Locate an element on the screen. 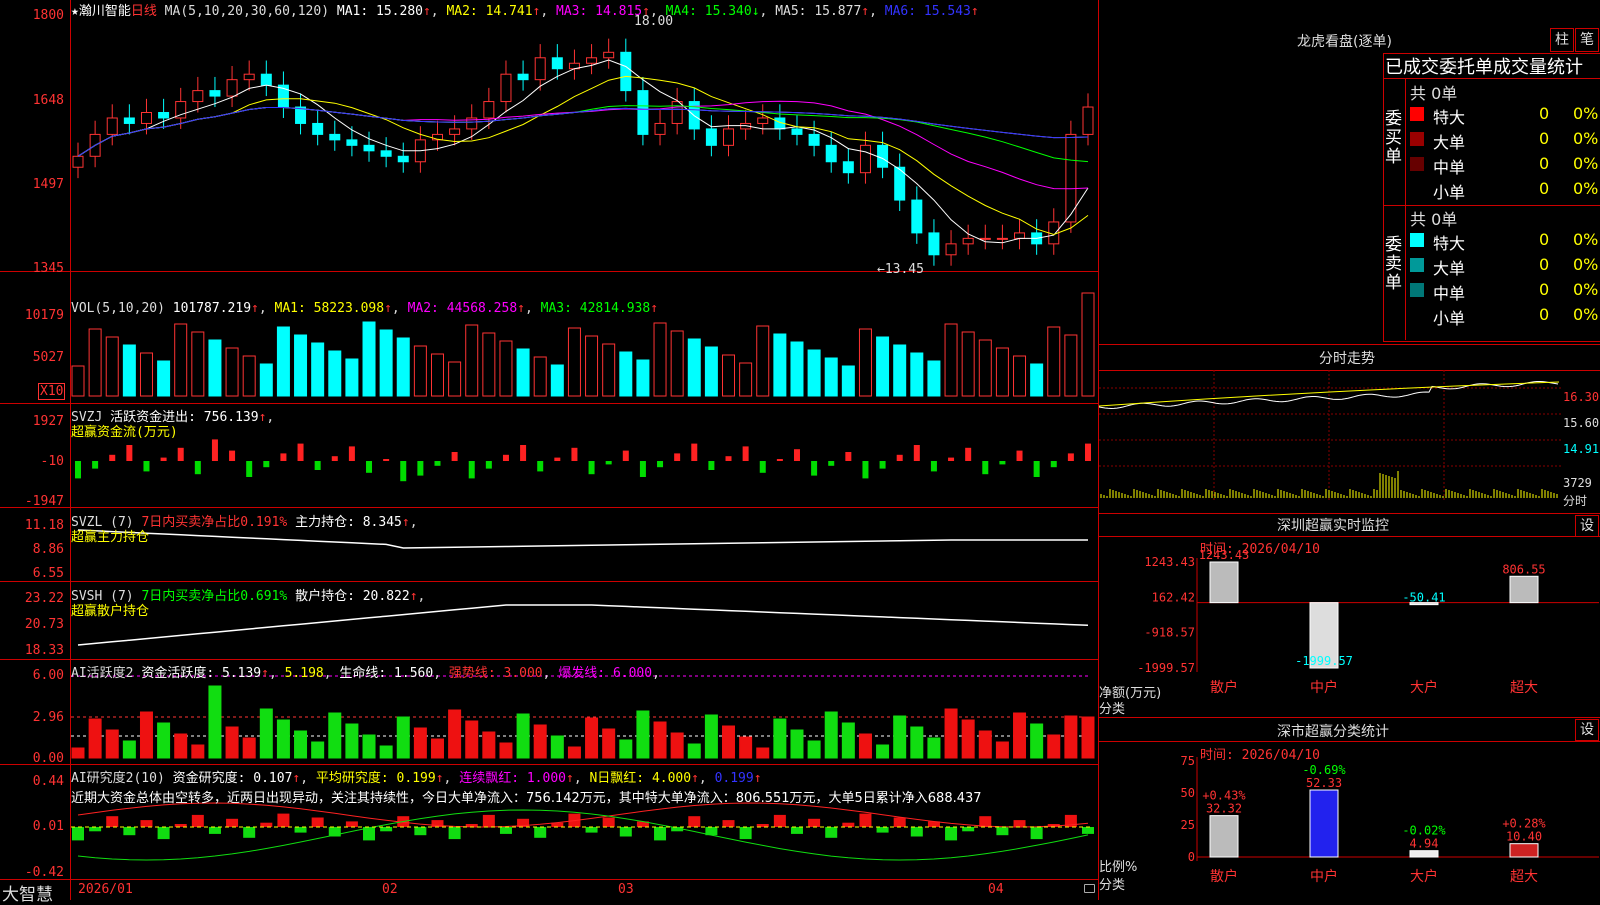 The height and width of the screenshot is (905, 1600). lock-icon is located at coordinates (1089, 888).